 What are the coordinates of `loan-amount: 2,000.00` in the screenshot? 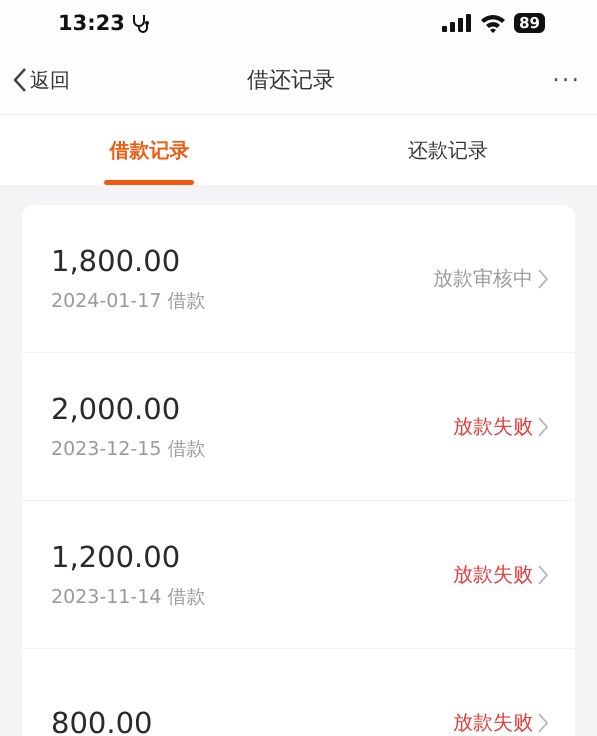 It's located at (116, 409).